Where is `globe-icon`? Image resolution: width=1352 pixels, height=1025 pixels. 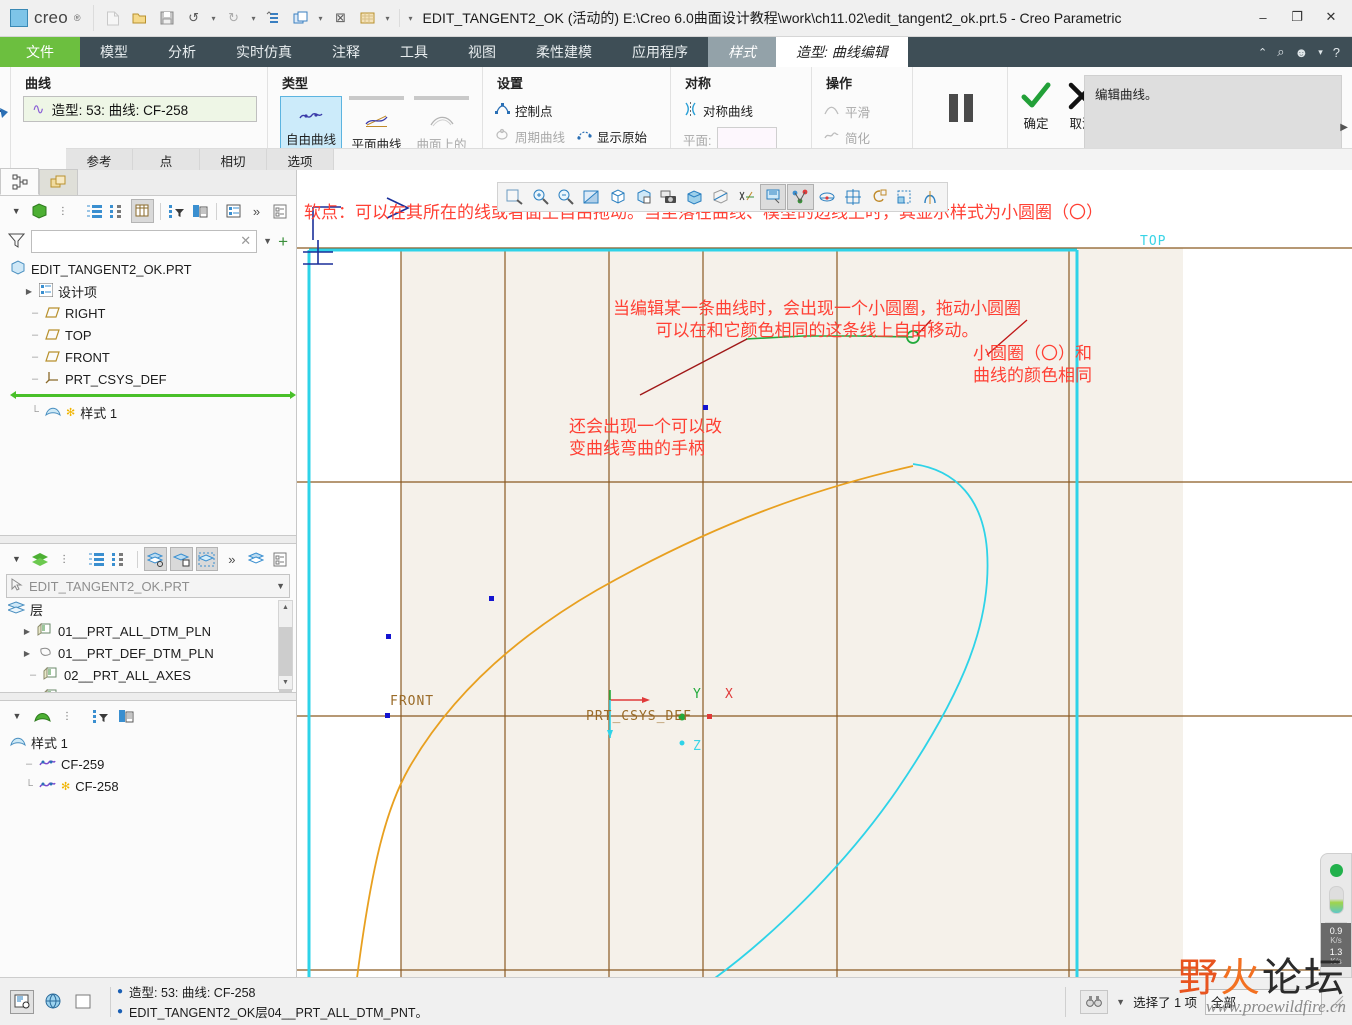
globe-icon is located at coordinates (53, 1002).